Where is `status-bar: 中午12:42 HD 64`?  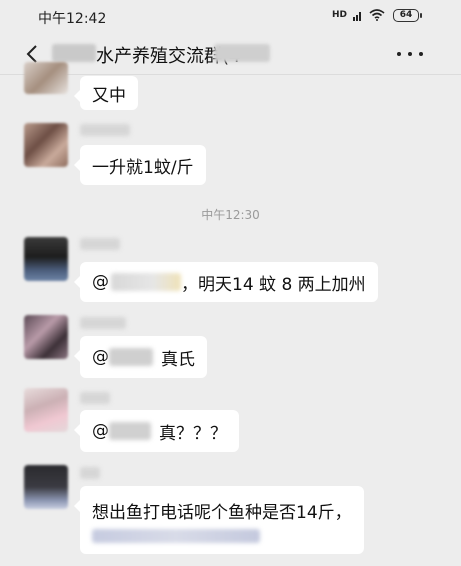 status-bar: 中午12:42 HD 64 is located at coordinates (230, 17).